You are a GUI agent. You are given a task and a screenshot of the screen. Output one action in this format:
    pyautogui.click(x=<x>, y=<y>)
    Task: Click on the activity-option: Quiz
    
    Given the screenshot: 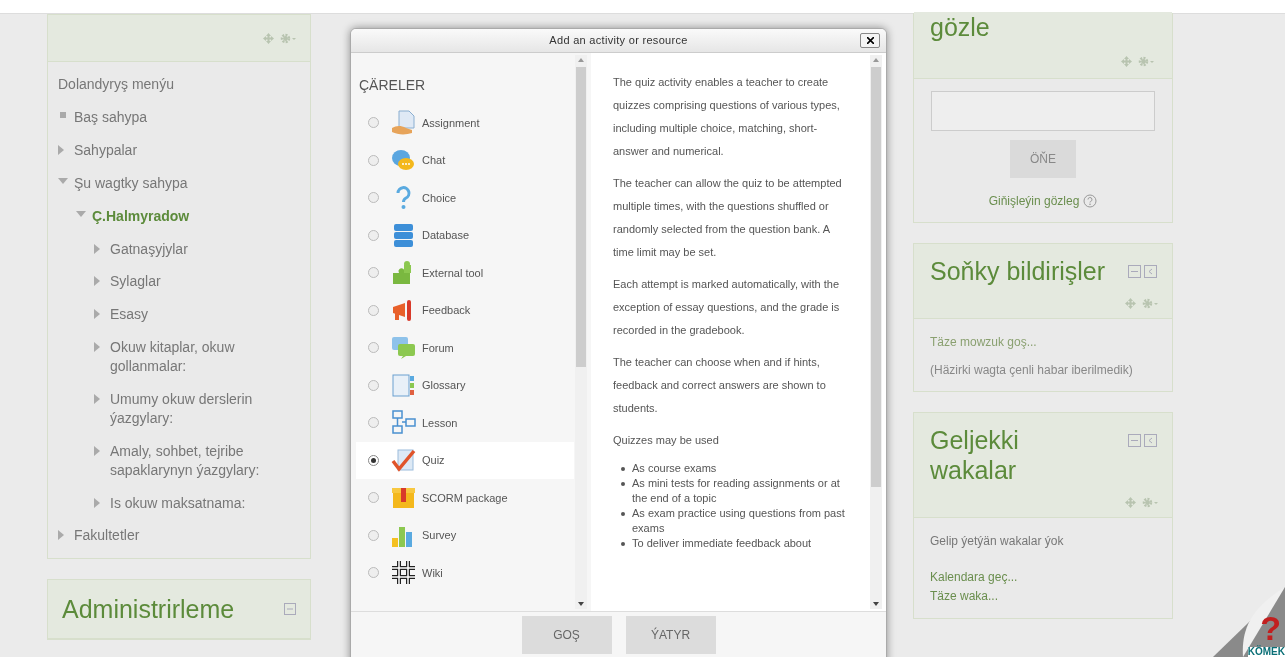 What is the action you would take?
    pyautogui.click(x=465, y=460)
    